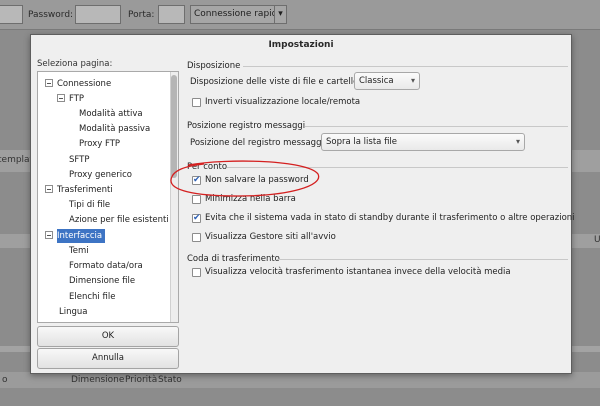 Image resolution: width=600 pixels, height=406 pixels. I want to click on background-port-field, so click(171, 14).